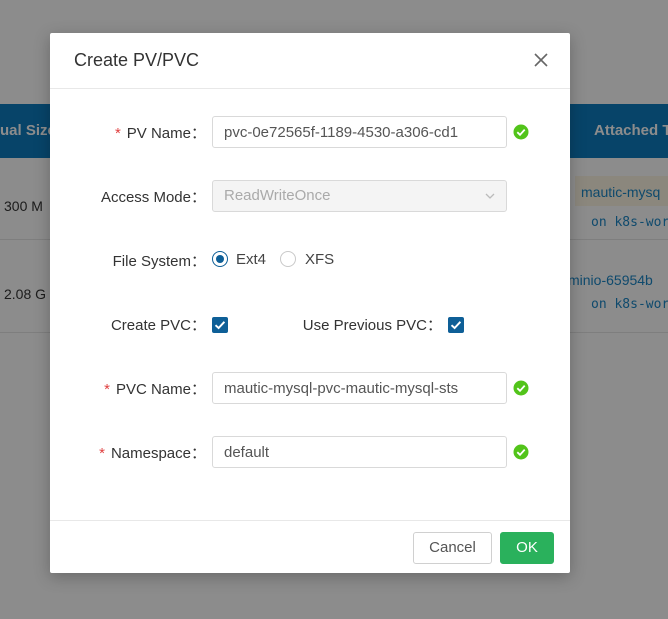 Image resolution: width=668 pixels, height=619 pixels. I want to click on pvc-name-label: * PVC Name：, so click(155, 389).